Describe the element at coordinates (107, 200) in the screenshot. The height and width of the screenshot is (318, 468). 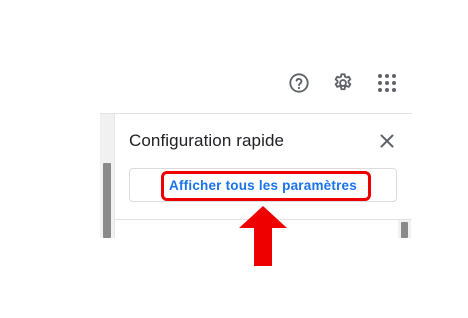
I see `left-scrollbar-thumb` at that location.